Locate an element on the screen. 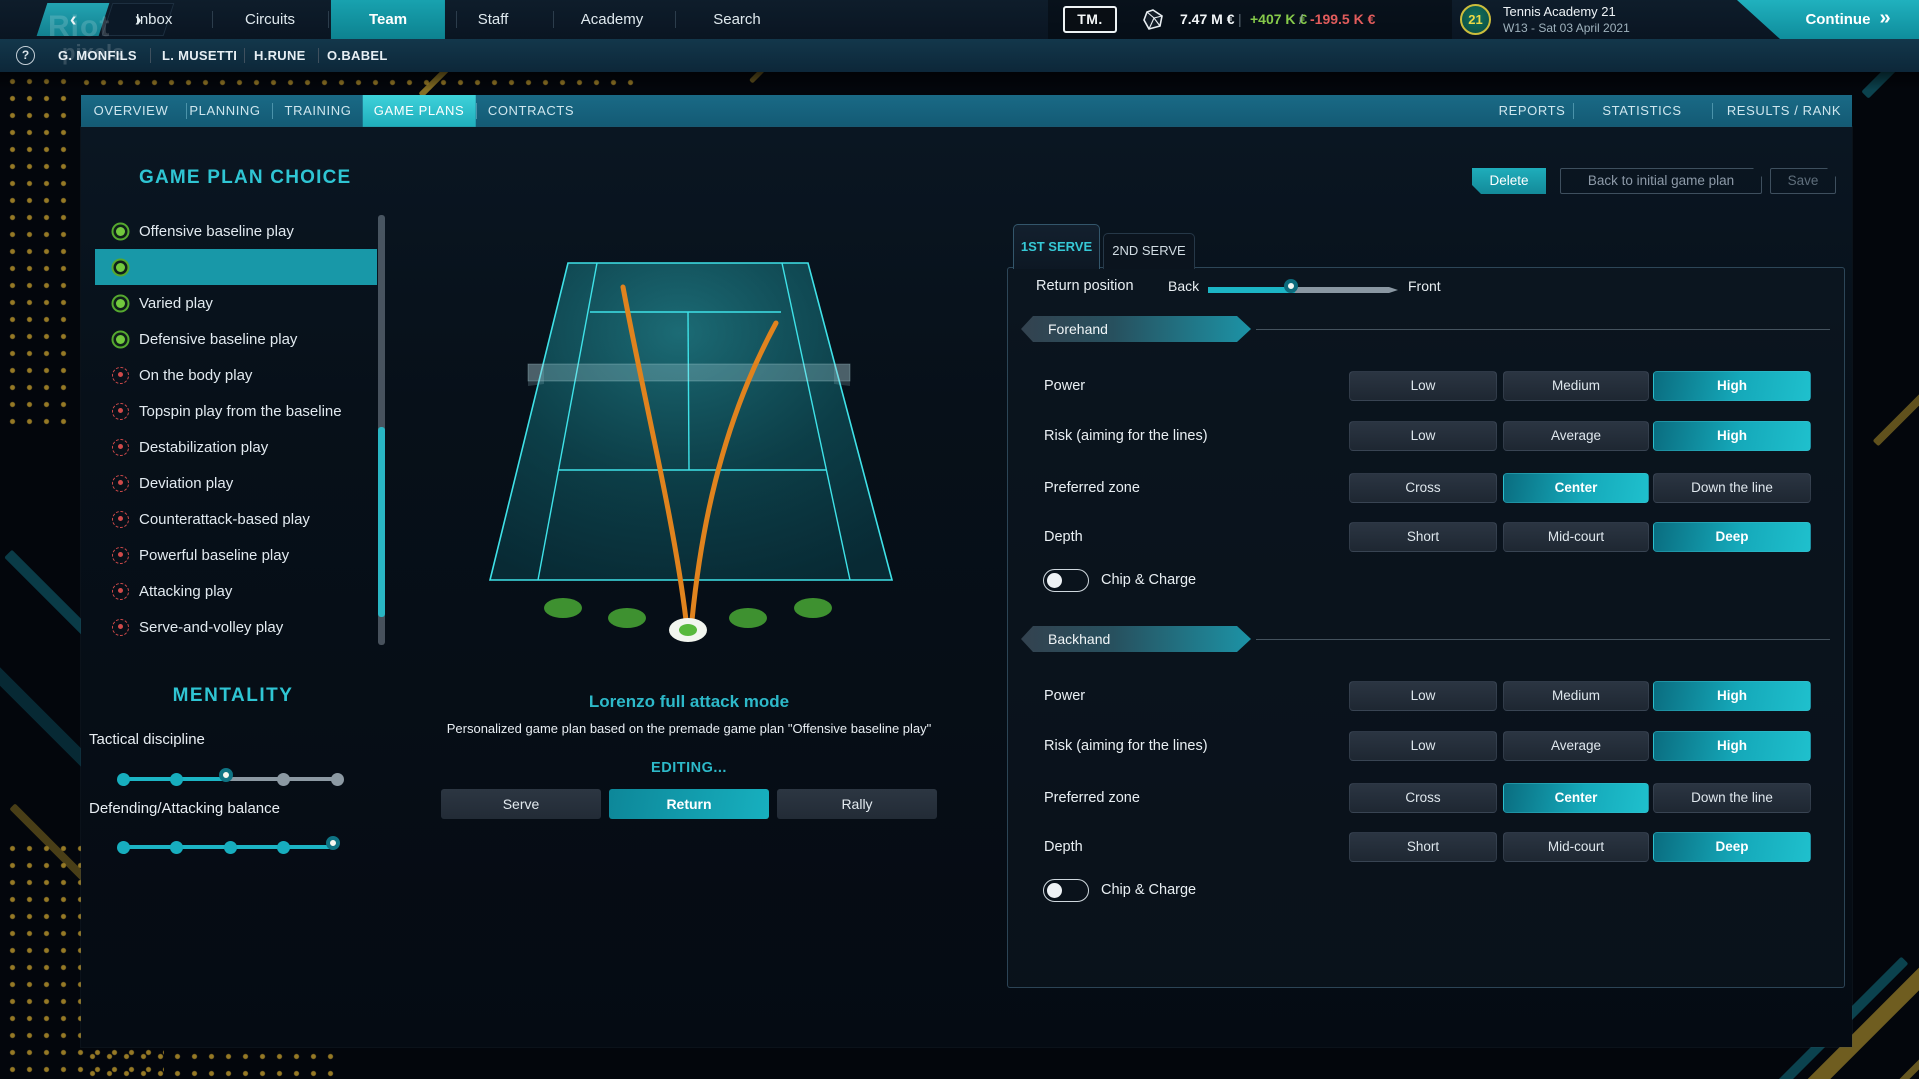  option-forehand-depth-deep: Deep is located at coordinates (1732, 537).